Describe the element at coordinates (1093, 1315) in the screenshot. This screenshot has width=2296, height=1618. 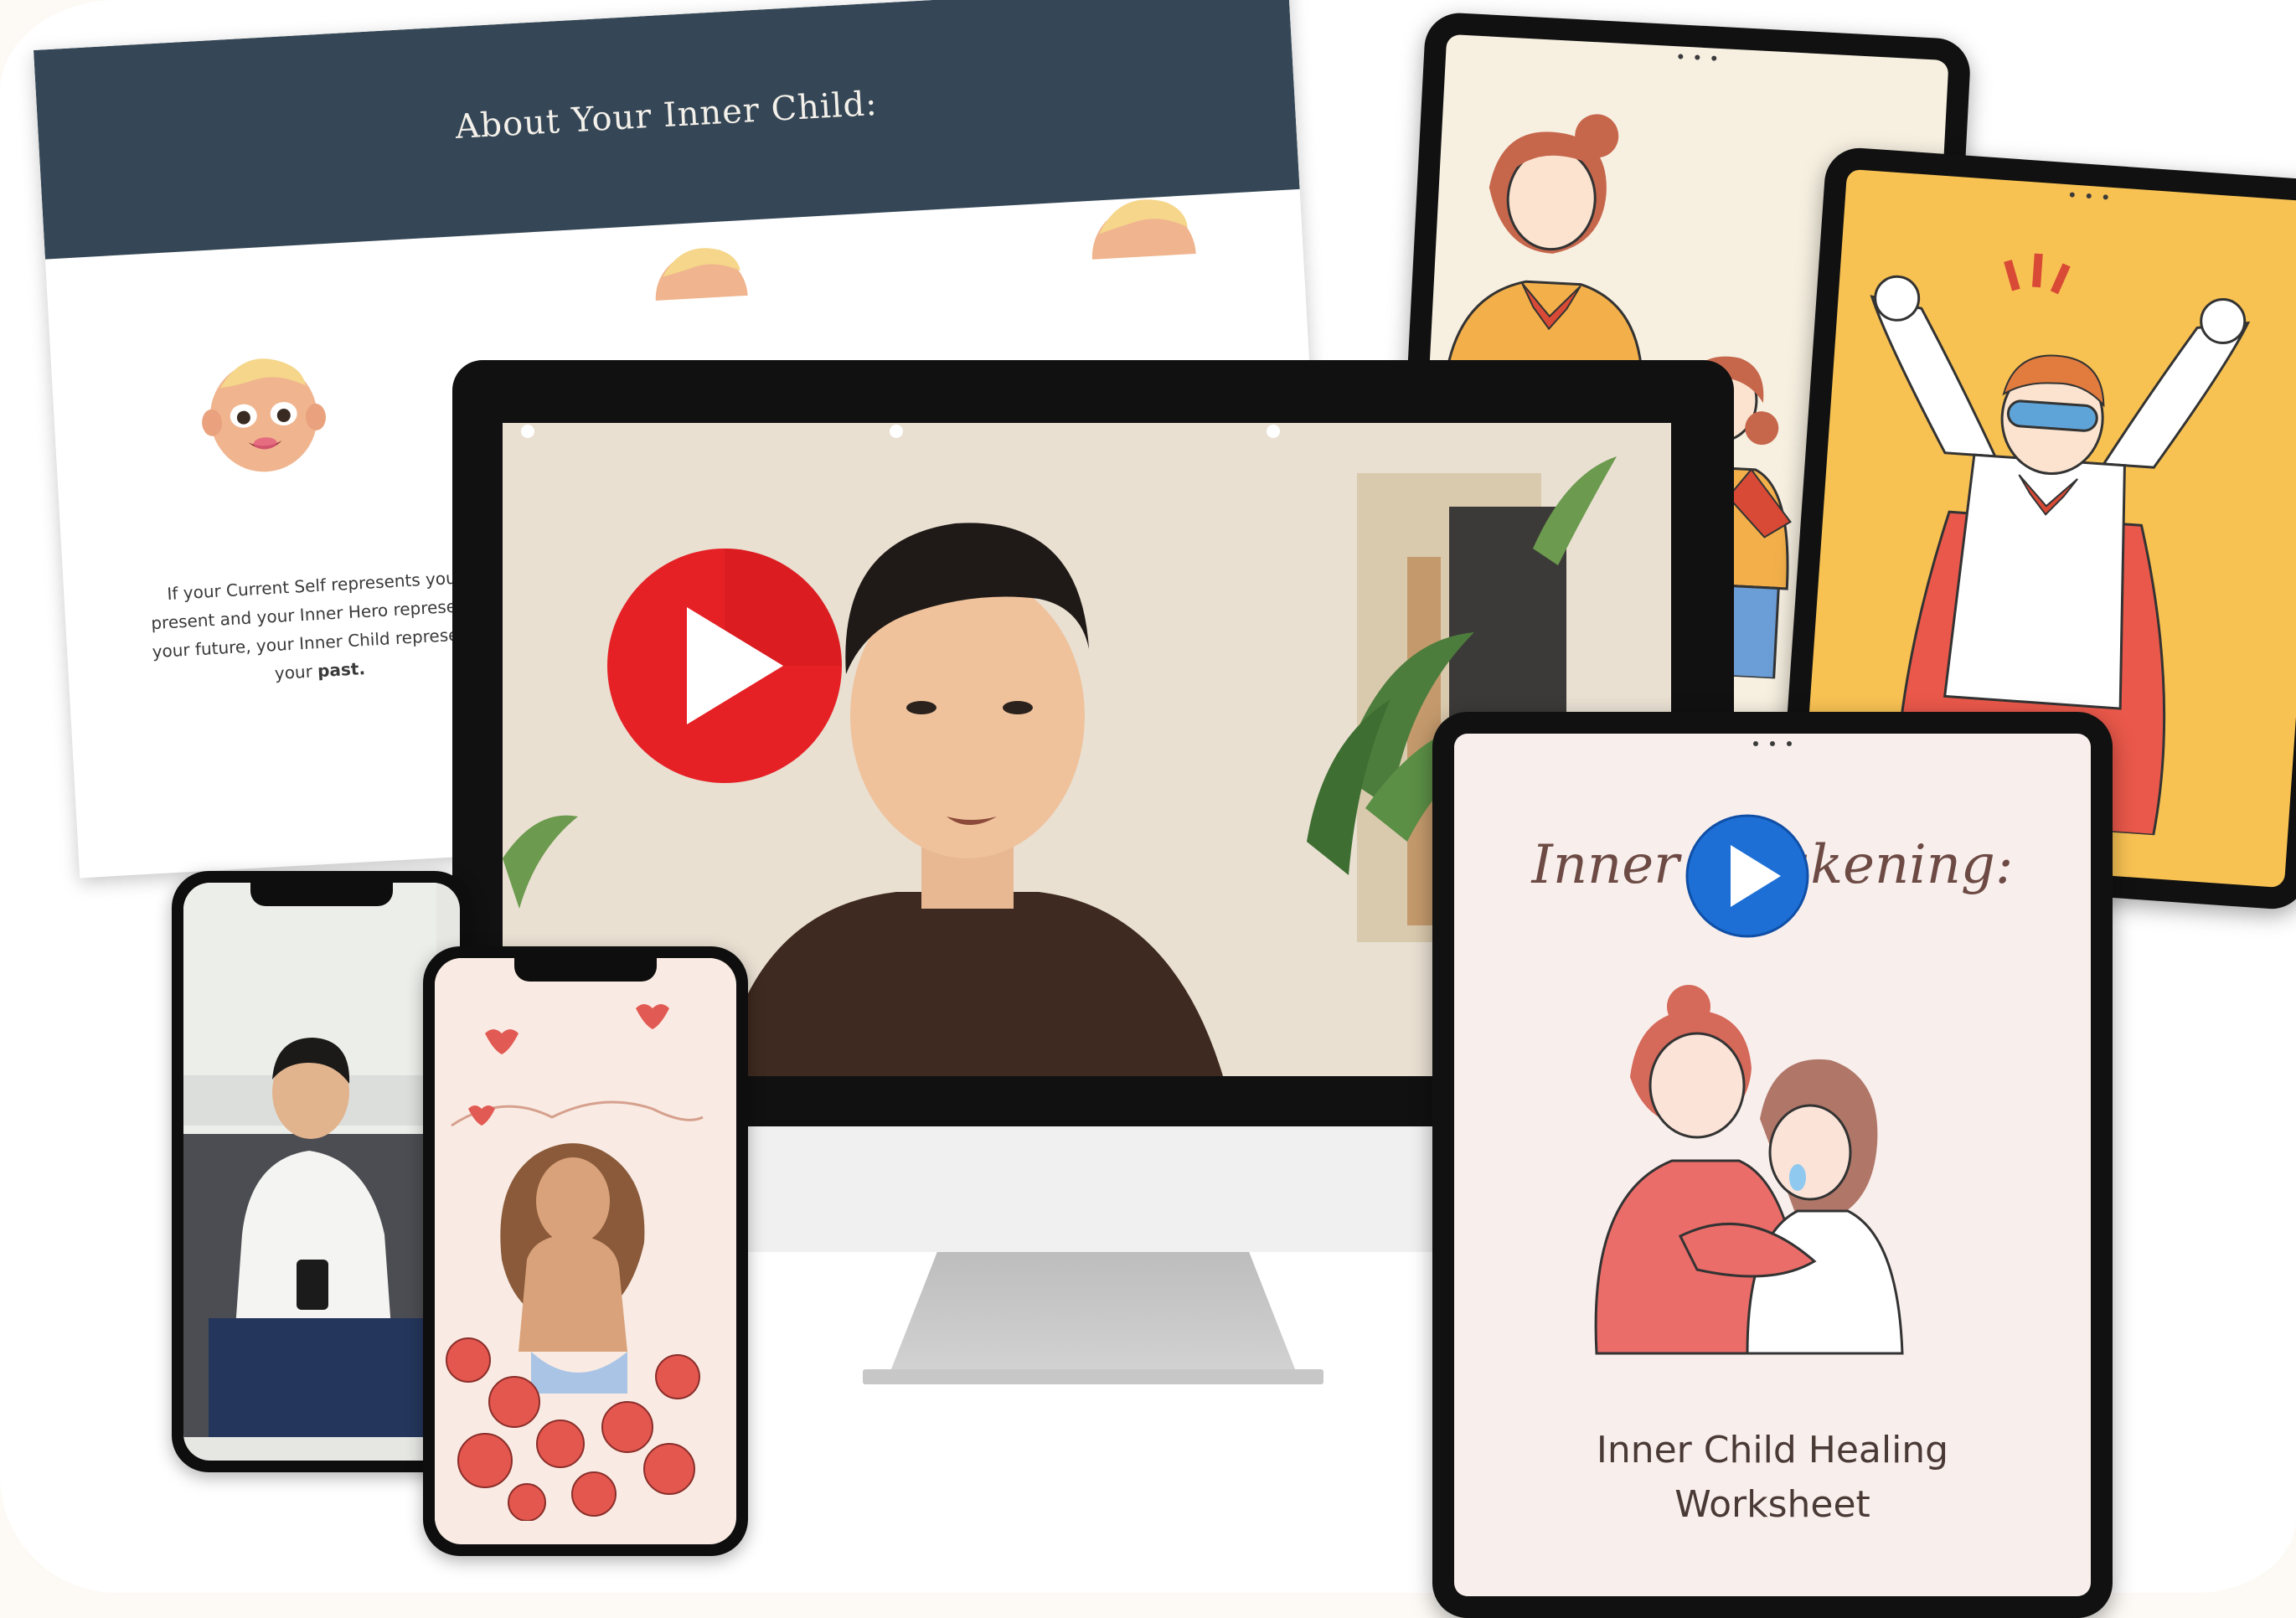
I see `imac-stand-neck` at that location.